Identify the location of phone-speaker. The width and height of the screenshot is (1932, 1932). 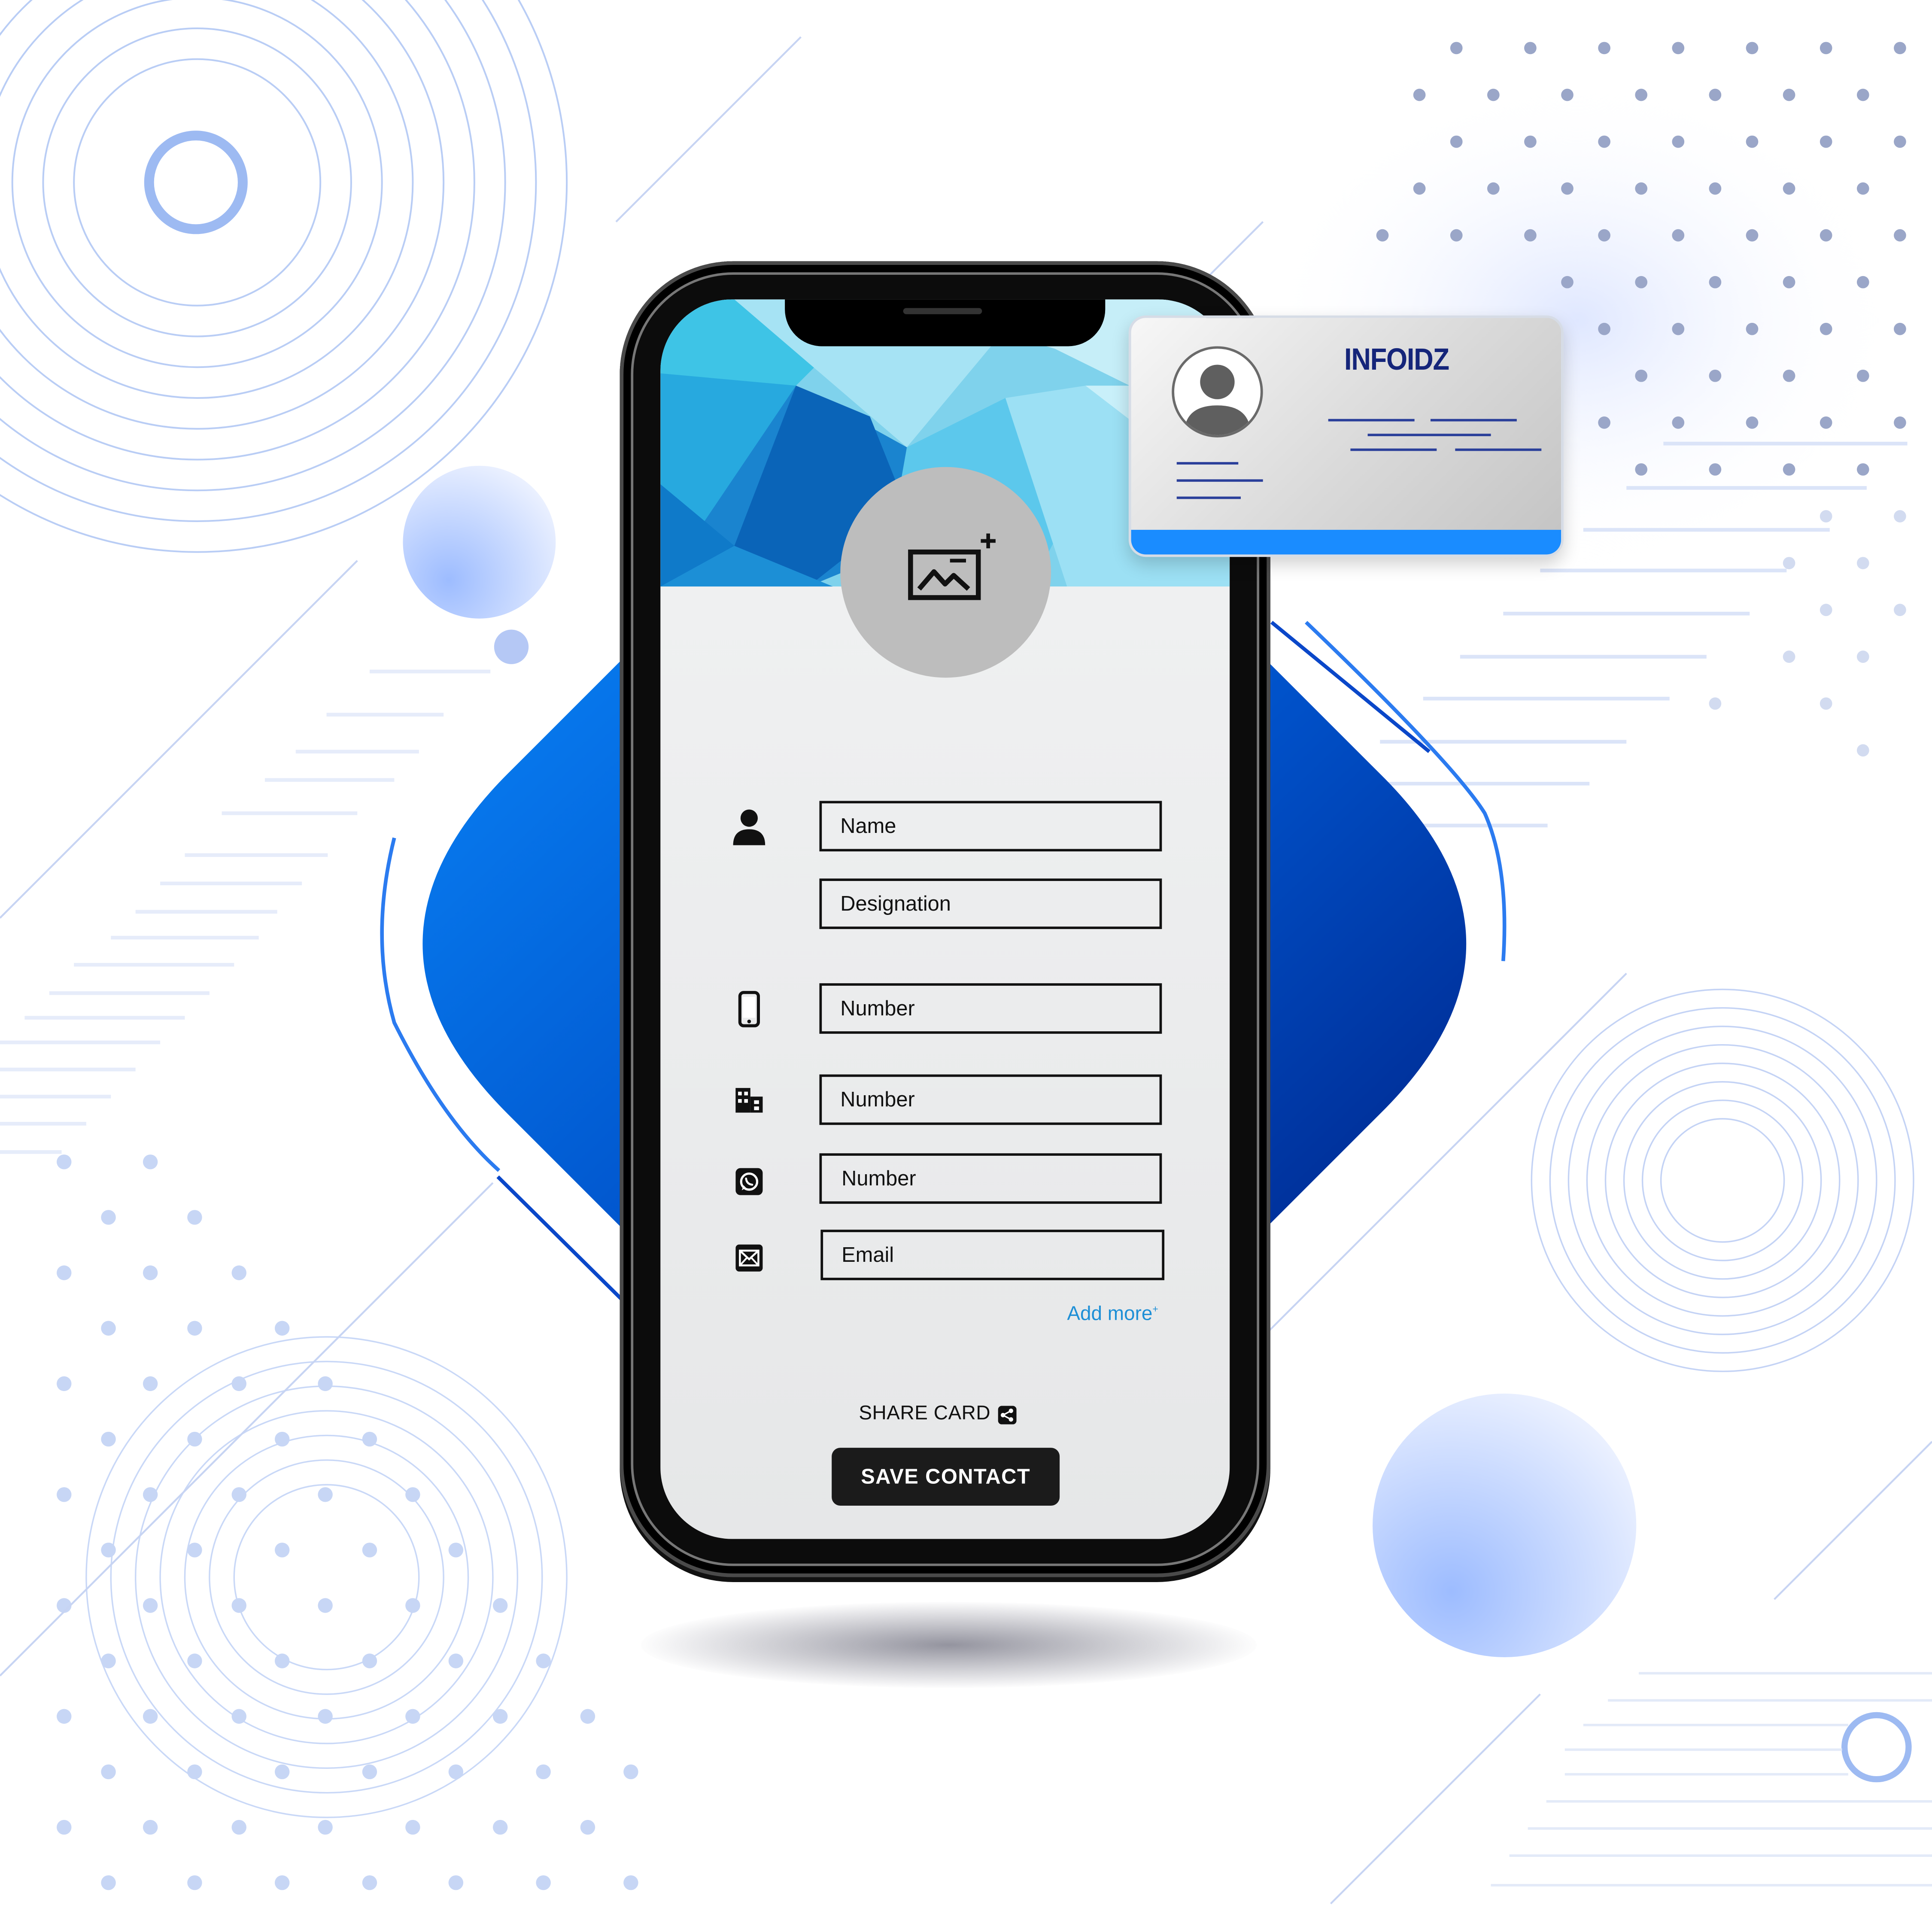
(943, 311).